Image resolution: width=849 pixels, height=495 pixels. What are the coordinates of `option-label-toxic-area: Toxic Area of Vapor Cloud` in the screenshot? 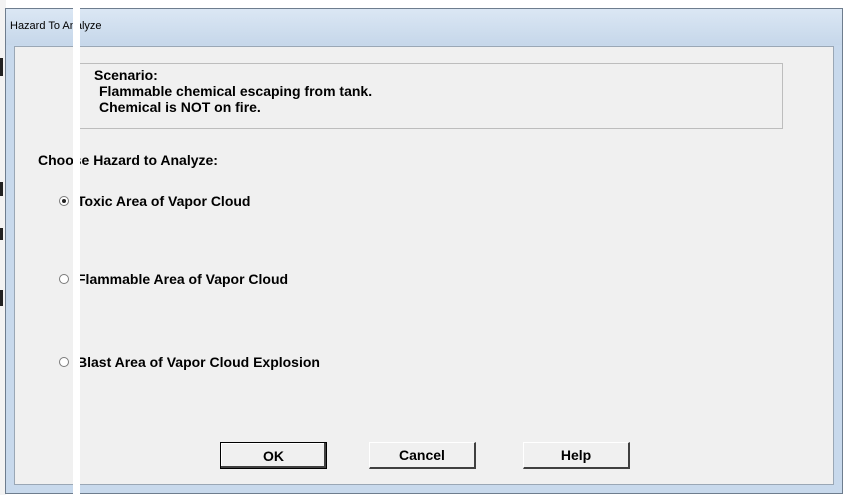 It's located at (163, 201).